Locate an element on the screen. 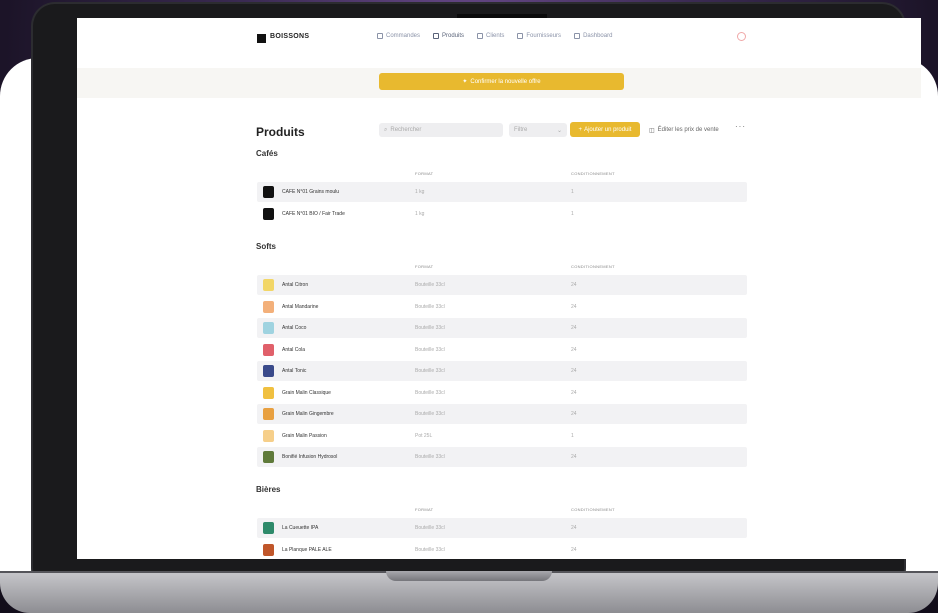  product-name: Bonifié Infusion Hydrosol is located at coordinates (310, 457).